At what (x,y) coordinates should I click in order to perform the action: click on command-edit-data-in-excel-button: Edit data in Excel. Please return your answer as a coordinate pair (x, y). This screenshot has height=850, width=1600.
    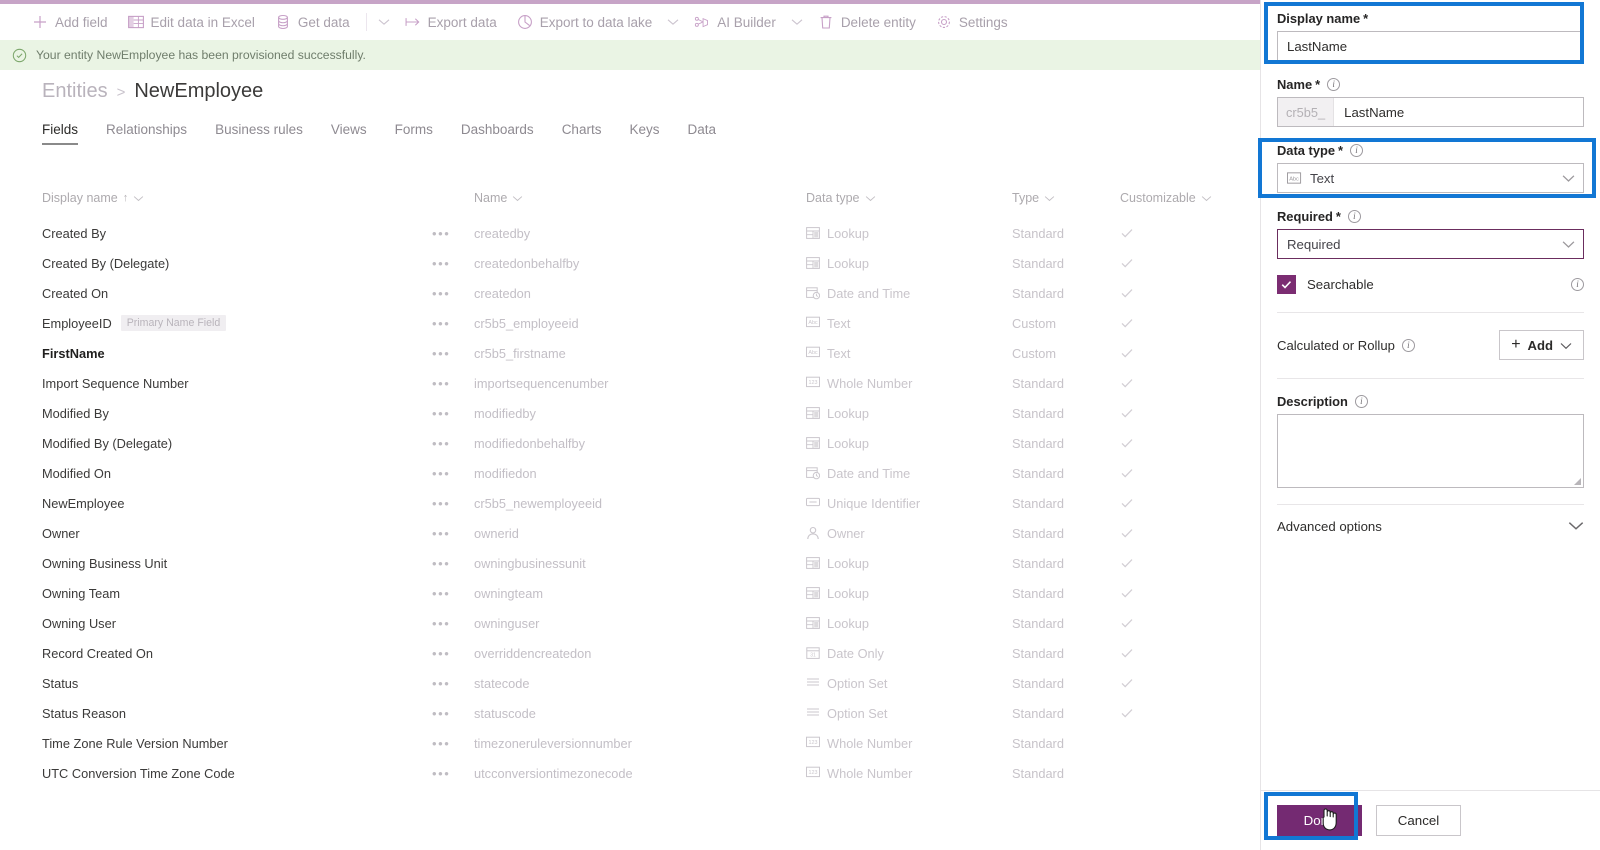
    Looking at the image, I should click on (191, 22).